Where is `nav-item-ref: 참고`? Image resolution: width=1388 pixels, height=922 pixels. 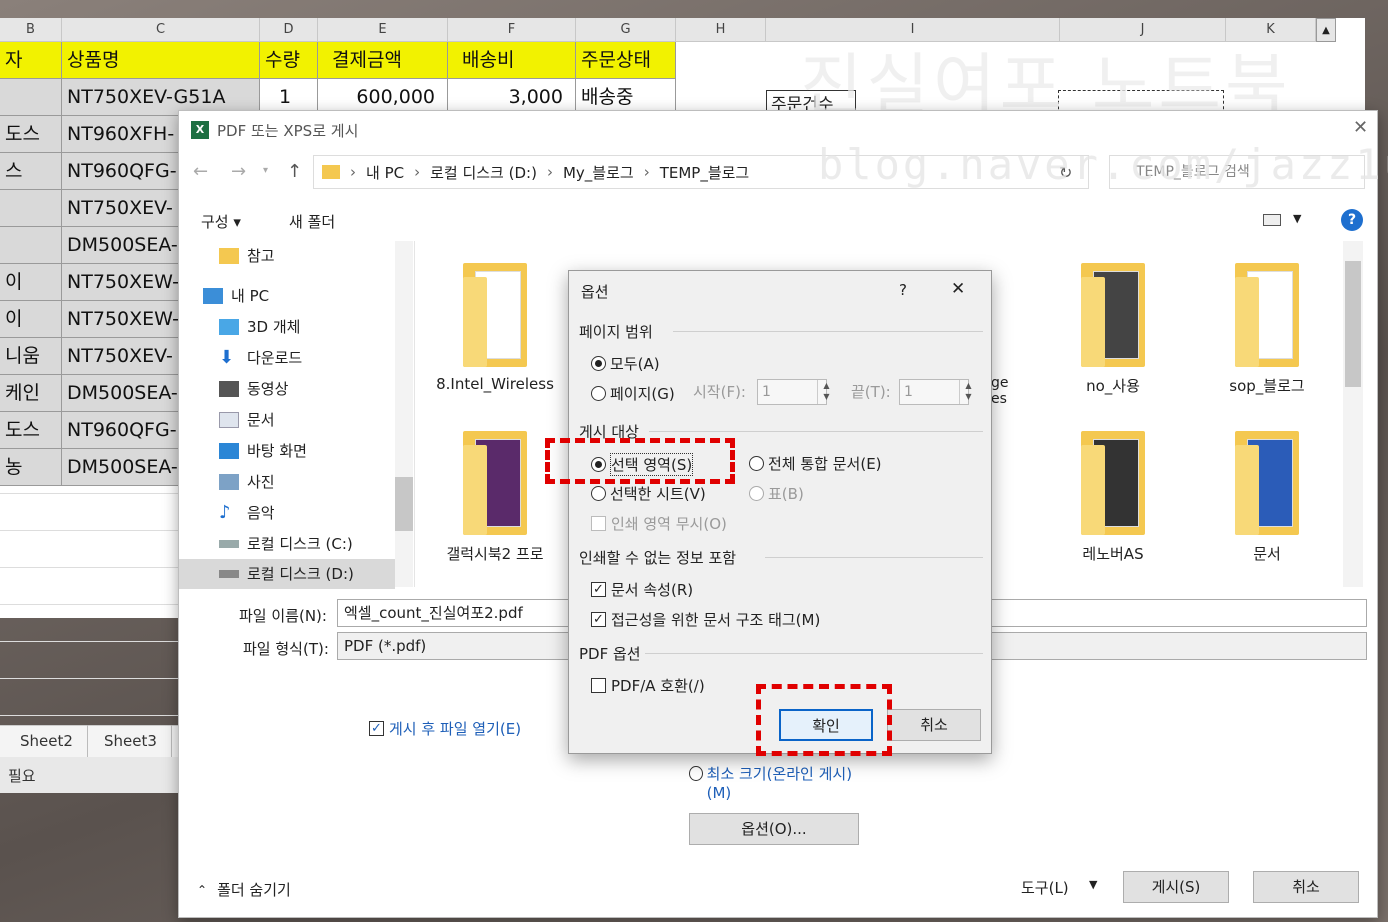
nav-item-ref: 참고 is located at coordinates (247, 256).